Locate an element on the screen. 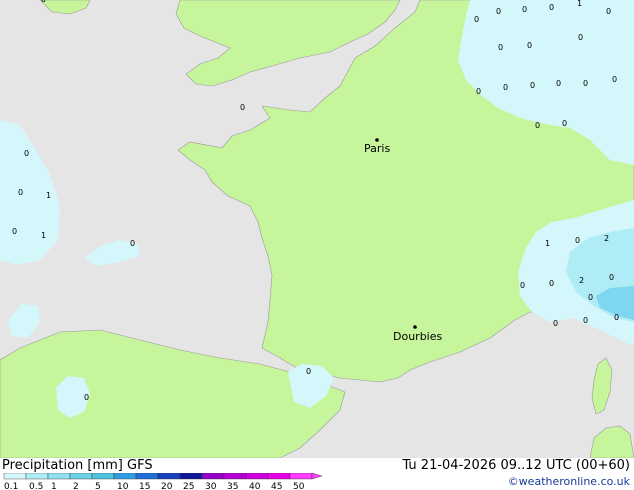 This screenshot has height=490, width=634. legend-tick-label: 25 is located at coordinates (188, 486).